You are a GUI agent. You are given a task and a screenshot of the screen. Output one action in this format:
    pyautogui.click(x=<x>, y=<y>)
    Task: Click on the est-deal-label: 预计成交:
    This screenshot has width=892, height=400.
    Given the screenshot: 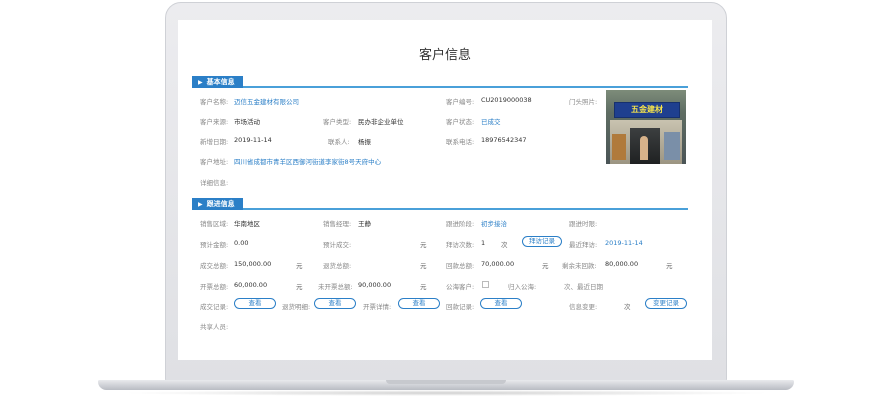 What is the action you would take?
    pyautogui.click(x=337, y=245)
    